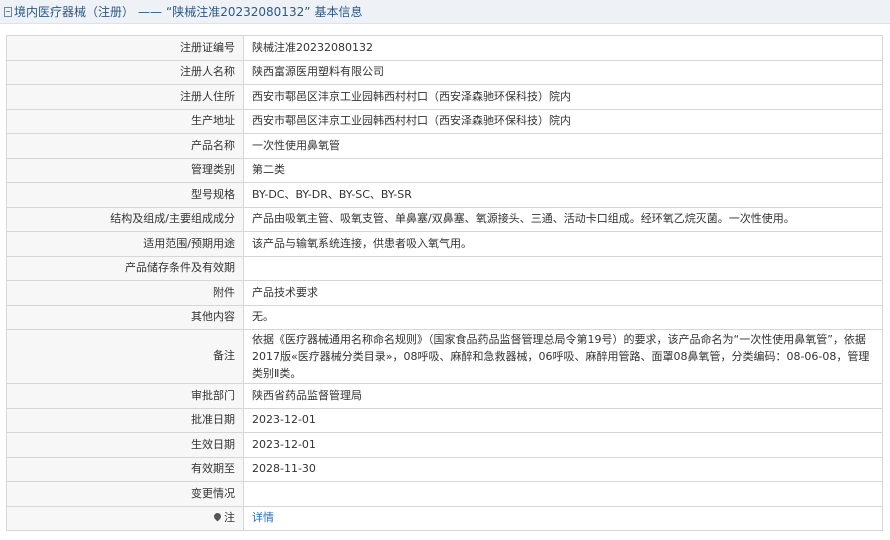  What do you see at coordinates (125, 48) in the screenshot?
I see `row-label: 注册证编号` at bounding box center [125, 48].